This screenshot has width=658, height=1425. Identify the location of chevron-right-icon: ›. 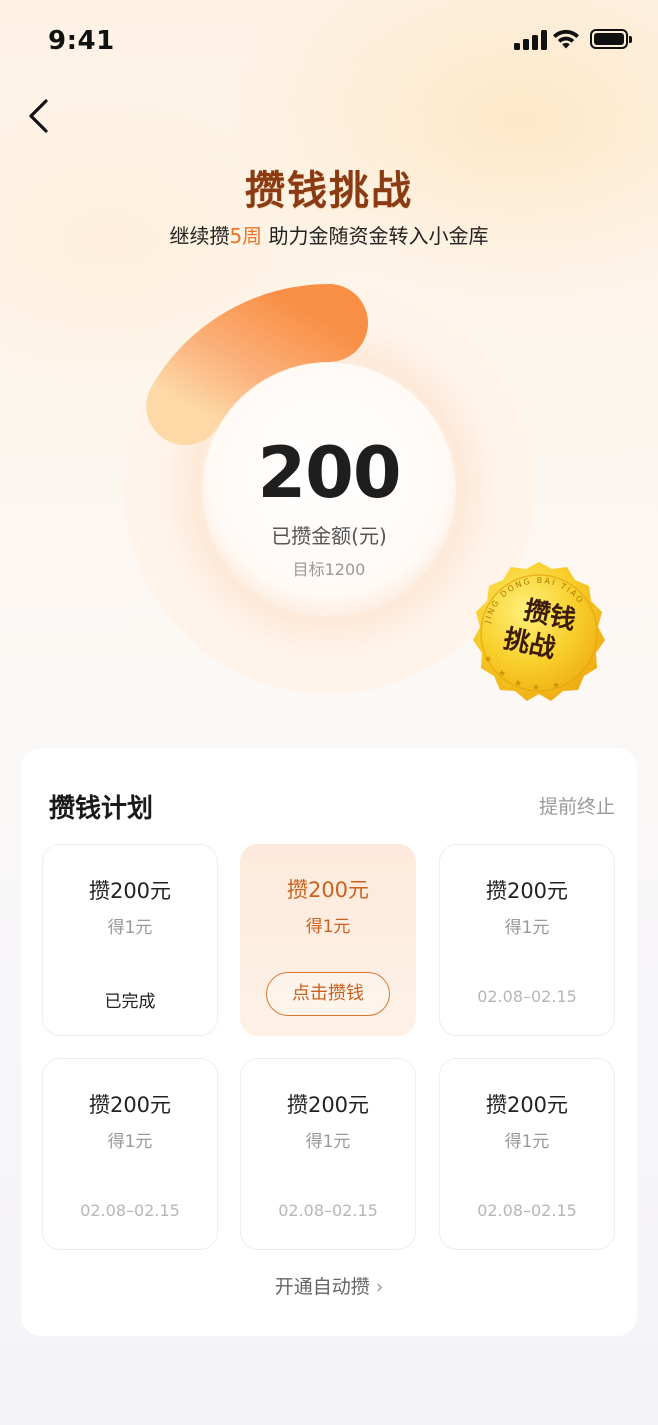
(379, 1287).